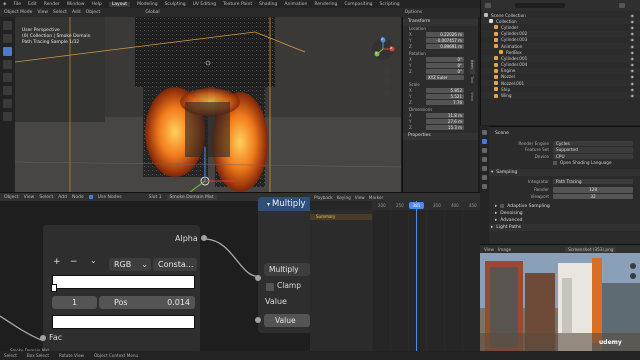 The width and height of the screenshot is (640, 360). What do you see at coordinates (591, 249) in the screenshot?
I see `image-select: Screenshot (353).png` at bounding box center [591, 249].